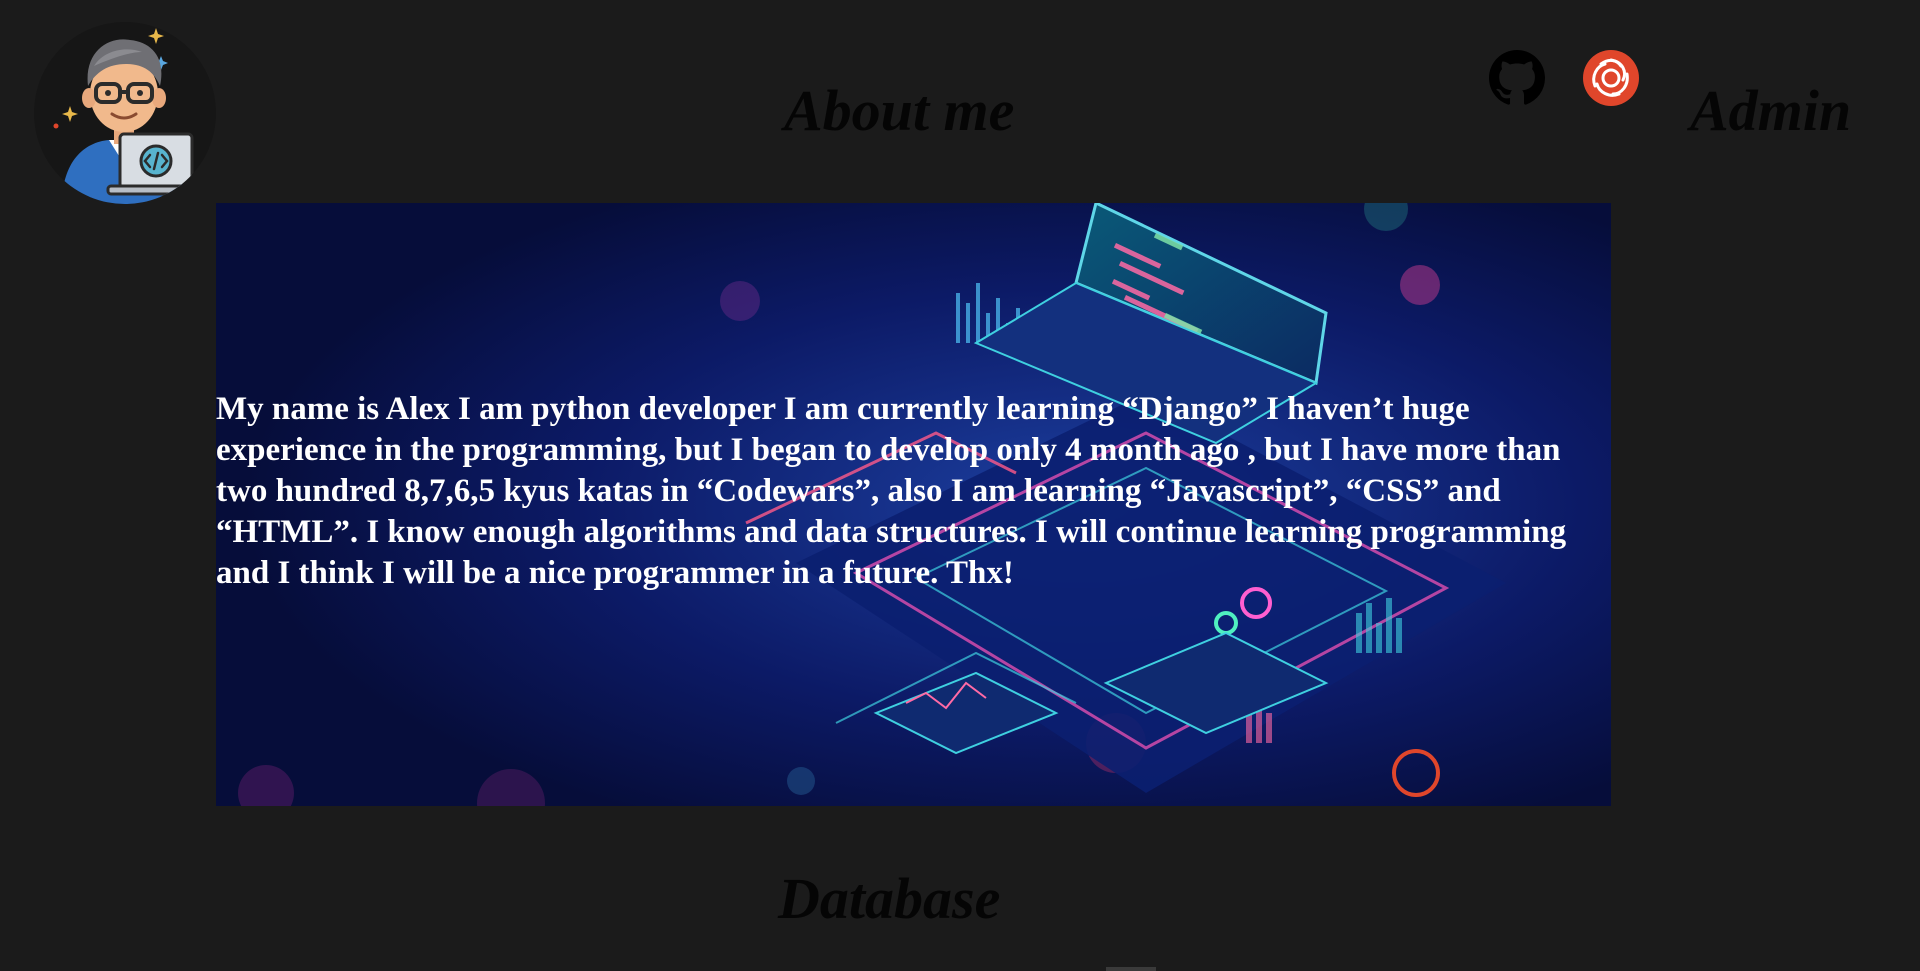 Image resolution: width=1920 pixels, height=971 pixels. Describe the element at coordinates (889, 899) in the screenshot. I see `database-heading: Database` at that location.